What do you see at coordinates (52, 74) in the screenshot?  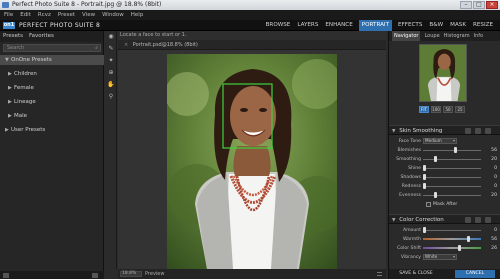 I see `preset-item: ▶ Children` at bounding box center [52, 74].